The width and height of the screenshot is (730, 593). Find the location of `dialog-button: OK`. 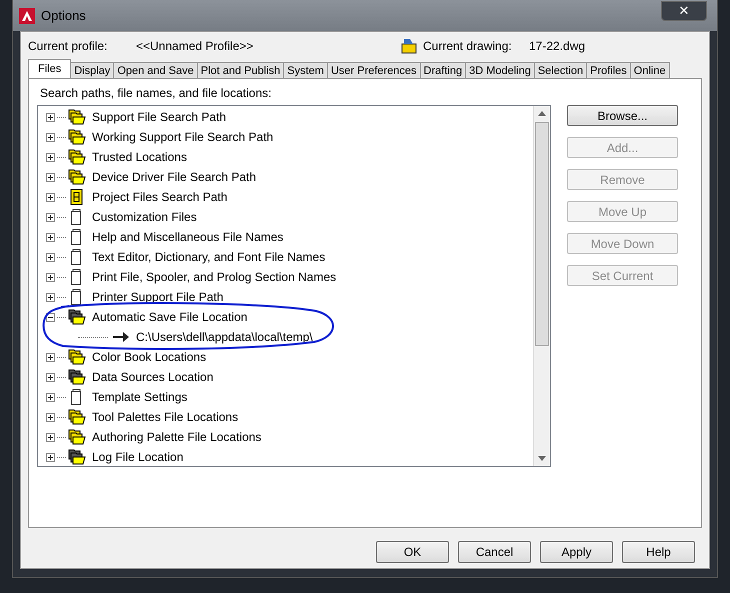

dialog-button: OK is located at coordinates (412, 552).